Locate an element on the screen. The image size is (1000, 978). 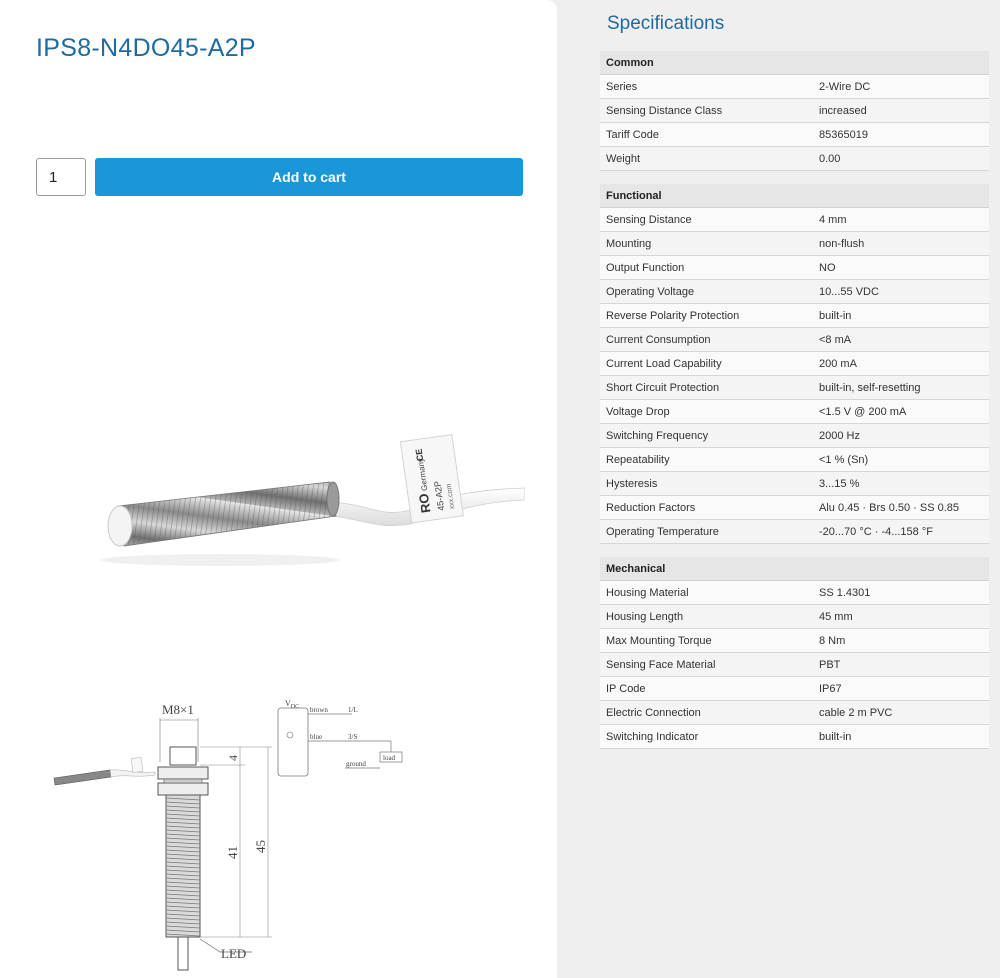
spec-row: Max Mounting Torque 8 Nm is located at coordinates (794, 640).